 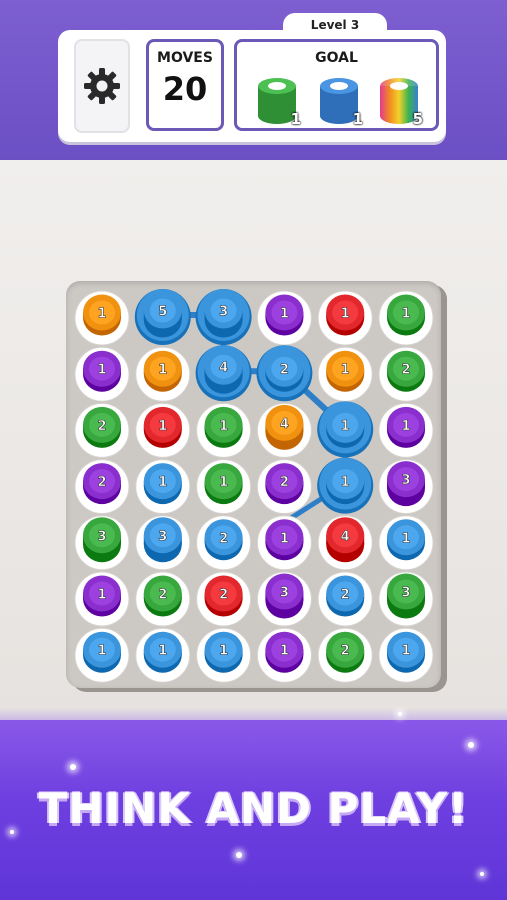 I want to click on hud-panel: MOVES 20 GOAL 1 1 5, so click(x=252, y=86).